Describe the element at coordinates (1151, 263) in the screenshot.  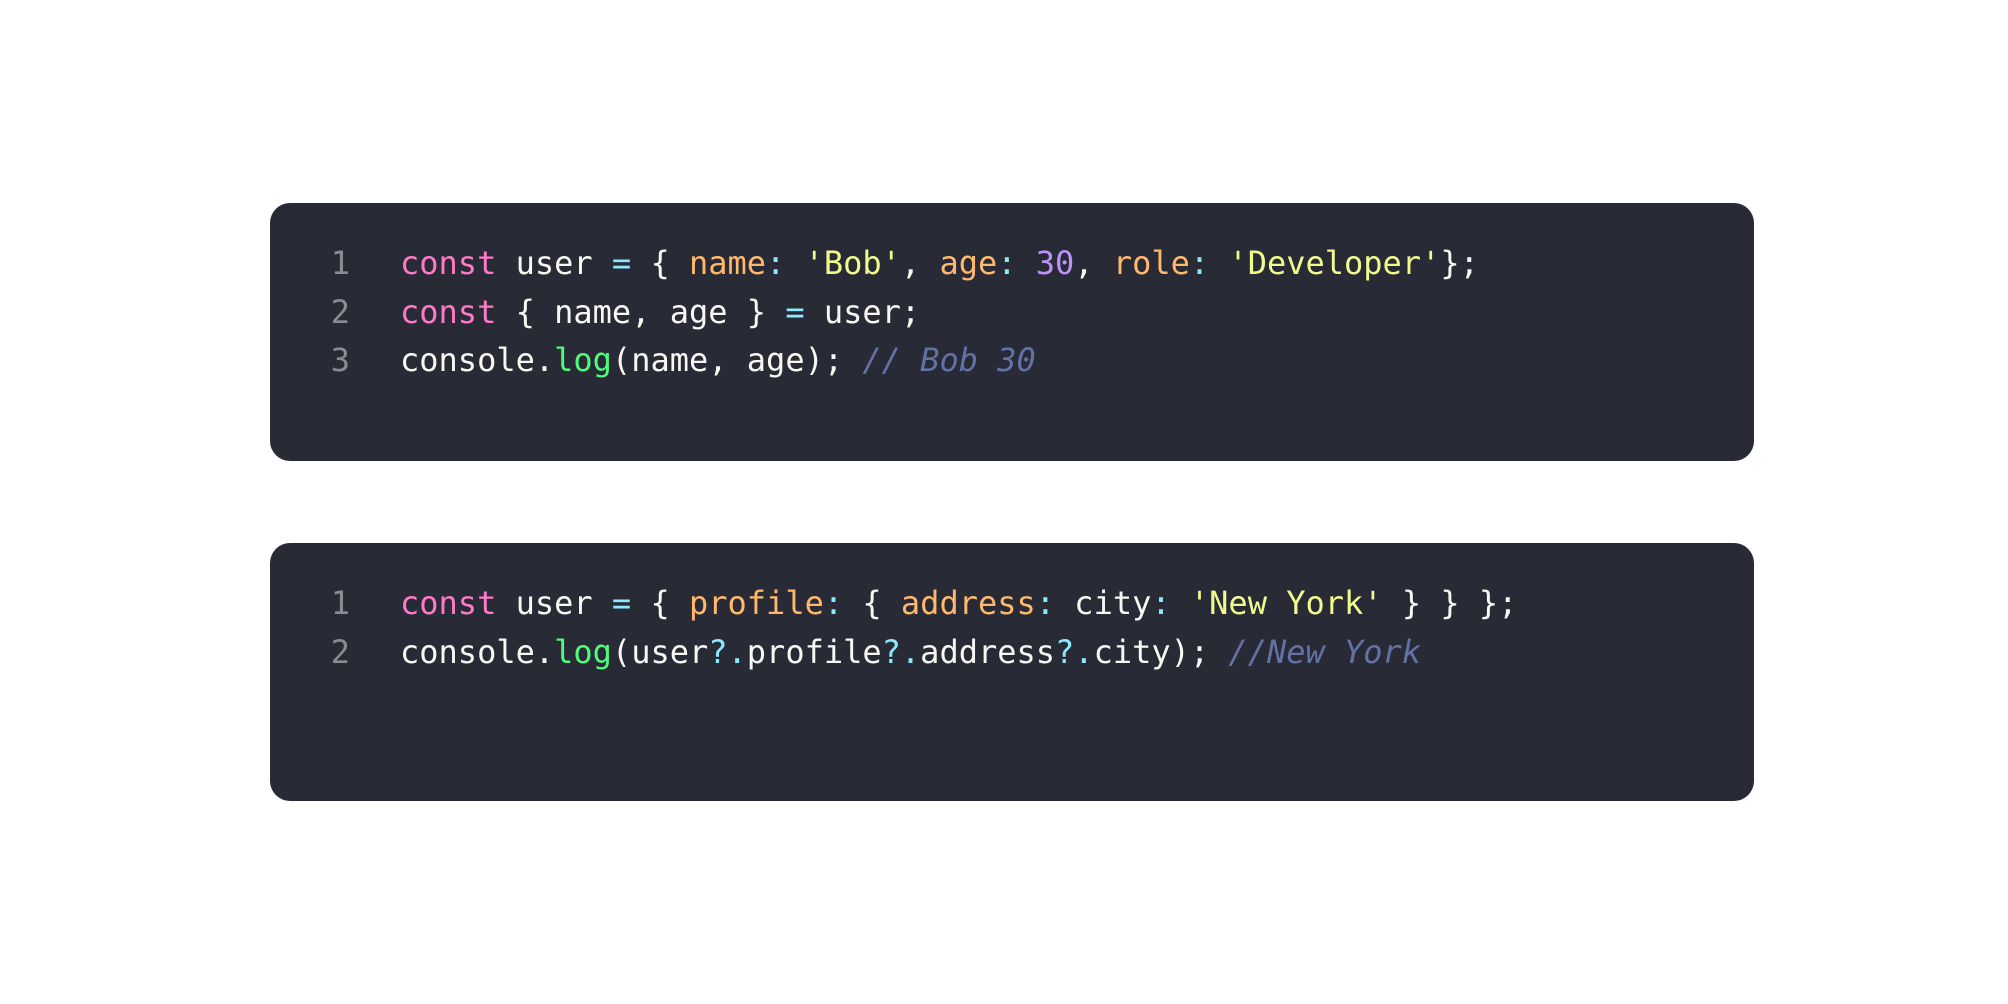
I see `code-token-property: role` at that location.